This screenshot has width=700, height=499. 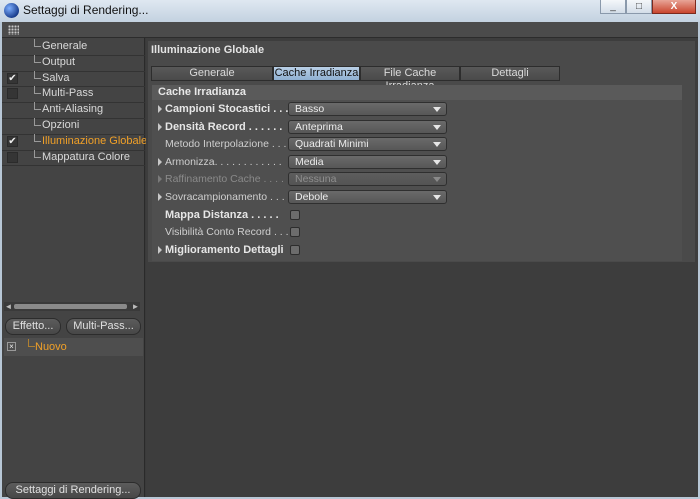 What do you see at coordinates (350, 30) in the screenshot?
I see `toolbar` at bounding box center [350, 30].